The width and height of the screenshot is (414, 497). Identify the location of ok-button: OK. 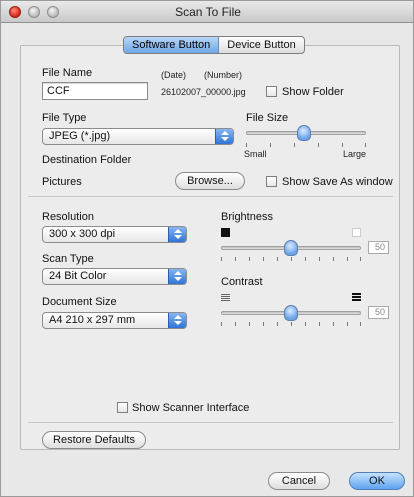
(377, 481).